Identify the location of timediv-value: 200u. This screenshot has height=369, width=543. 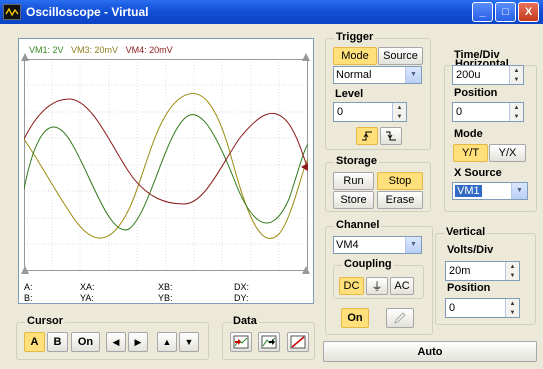
(468, 75).